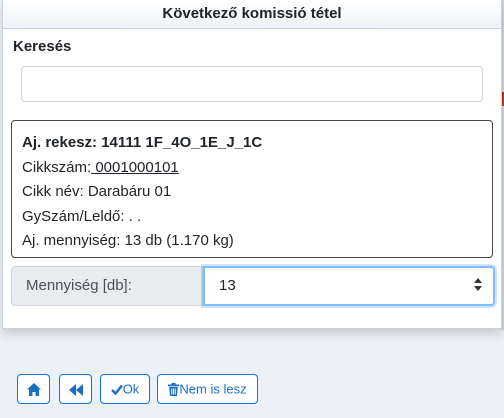 This screenshot has width=504, height=418. I want to click on ok-button: Ok, so click(125, 389).